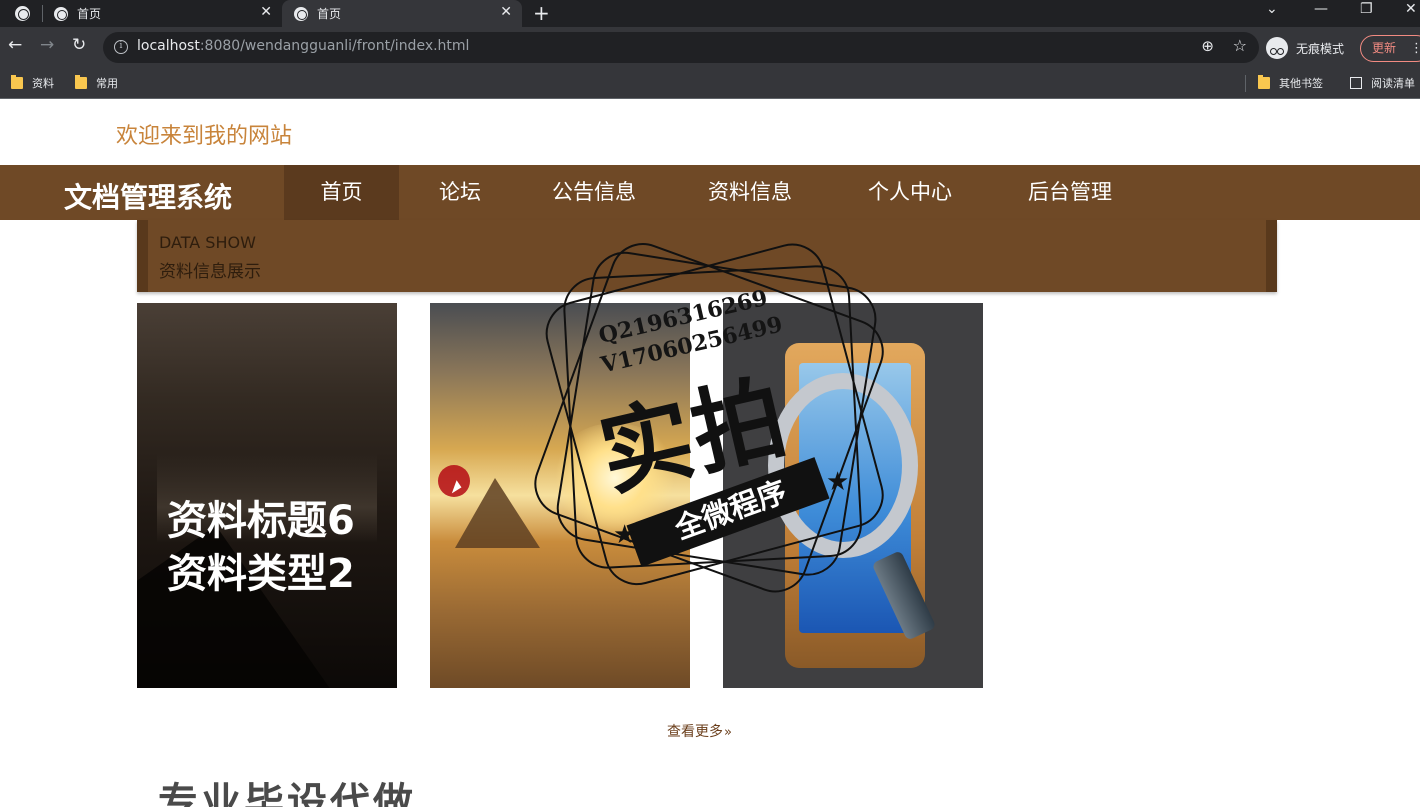 Image resolution: width=1420 pixels, height=807 pixels. What do you see at coordinates (541, 13) in the screenshot?
I see `new-tab-plus-icon: +` at bounding box center [541, 13].